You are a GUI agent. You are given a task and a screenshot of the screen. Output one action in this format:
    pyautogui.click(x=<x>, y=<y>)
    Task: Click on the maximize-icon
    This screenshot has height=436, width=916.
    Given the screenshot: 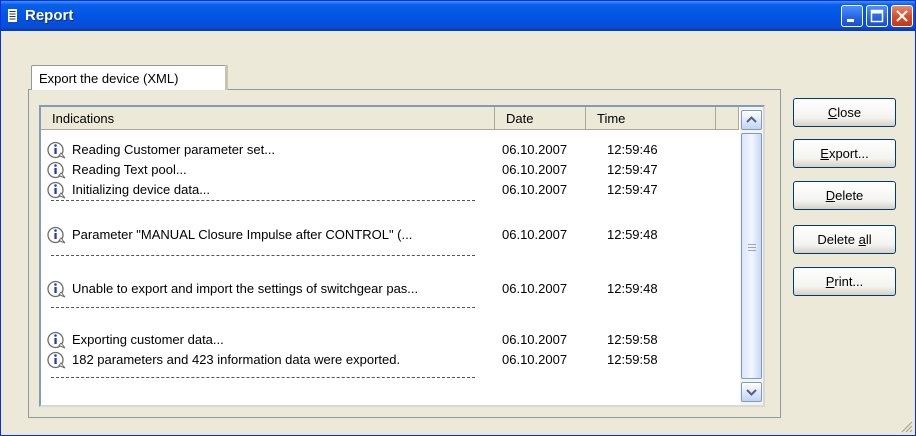 What is the action you would take?
    pyautogui.click(x=877, y=16)
    